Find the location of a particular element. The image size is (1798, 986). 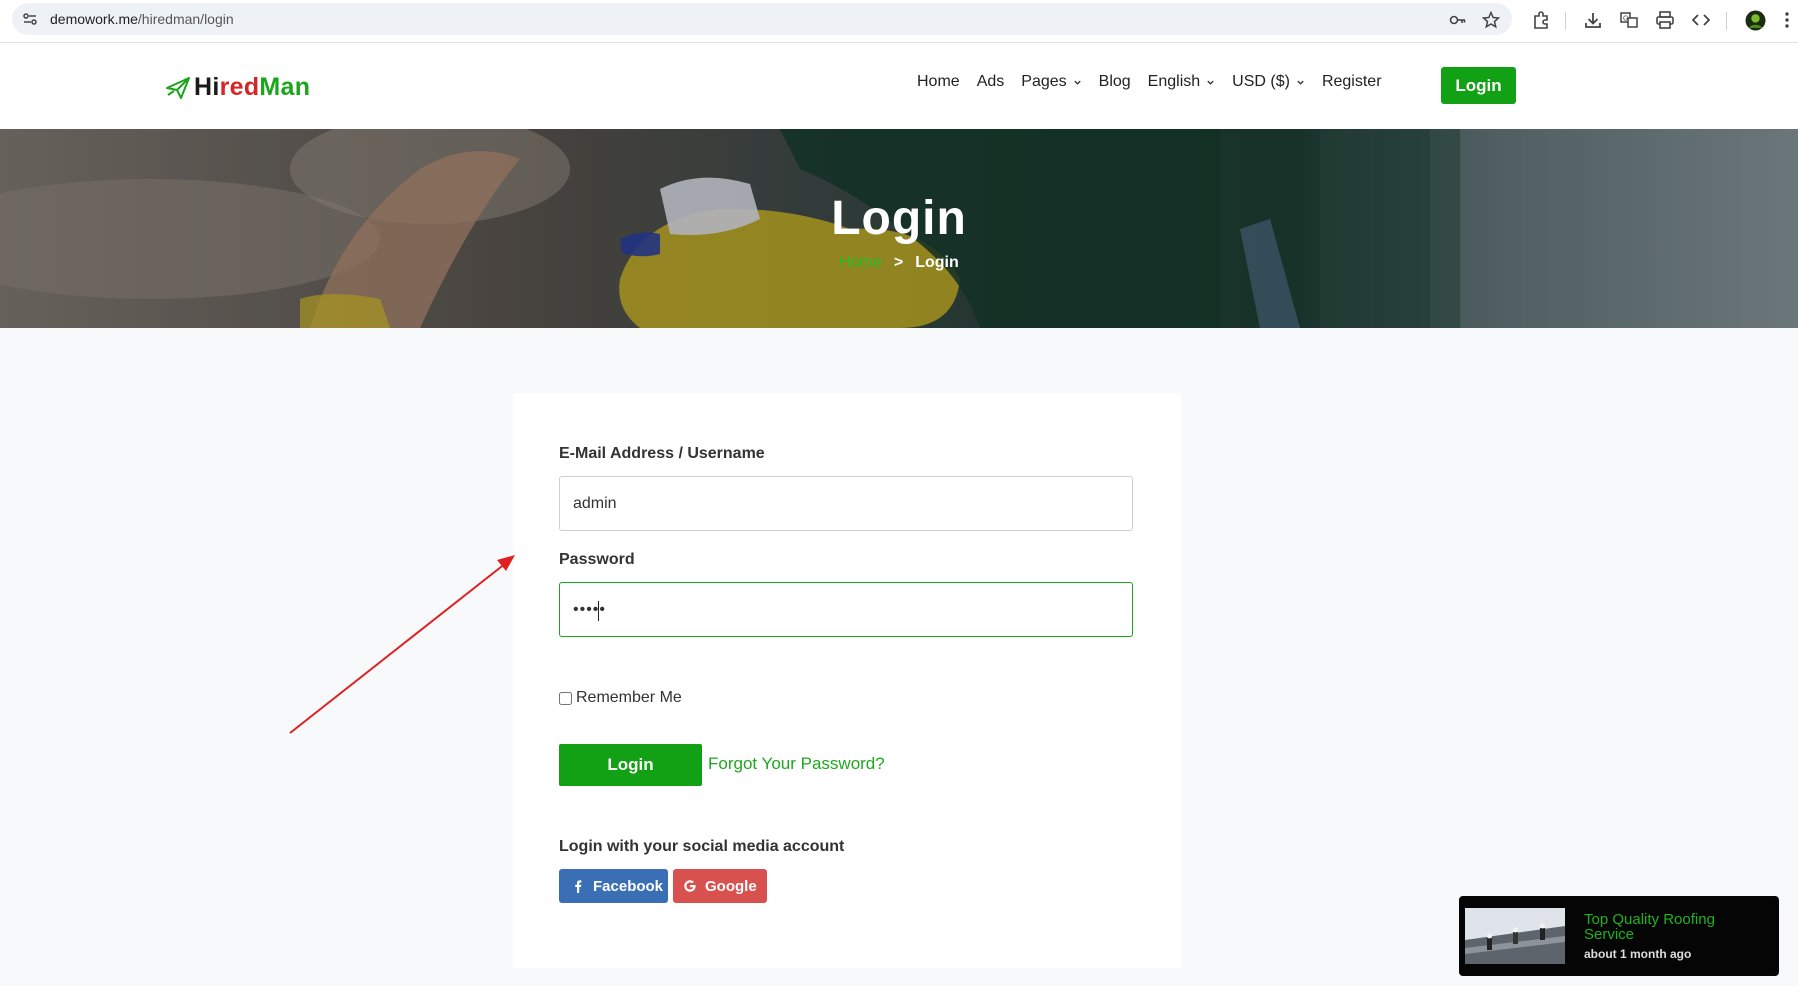

toast-title: Top Quality Roofing Service is located at coordinates (1674, 927).